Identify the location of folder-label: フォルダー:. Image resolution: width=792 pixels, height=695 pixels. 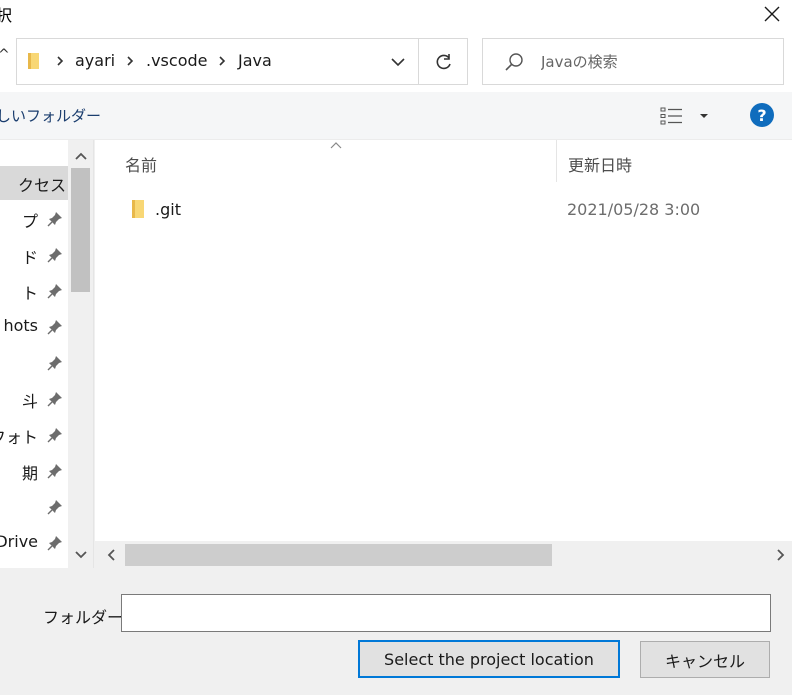
(86, 617).